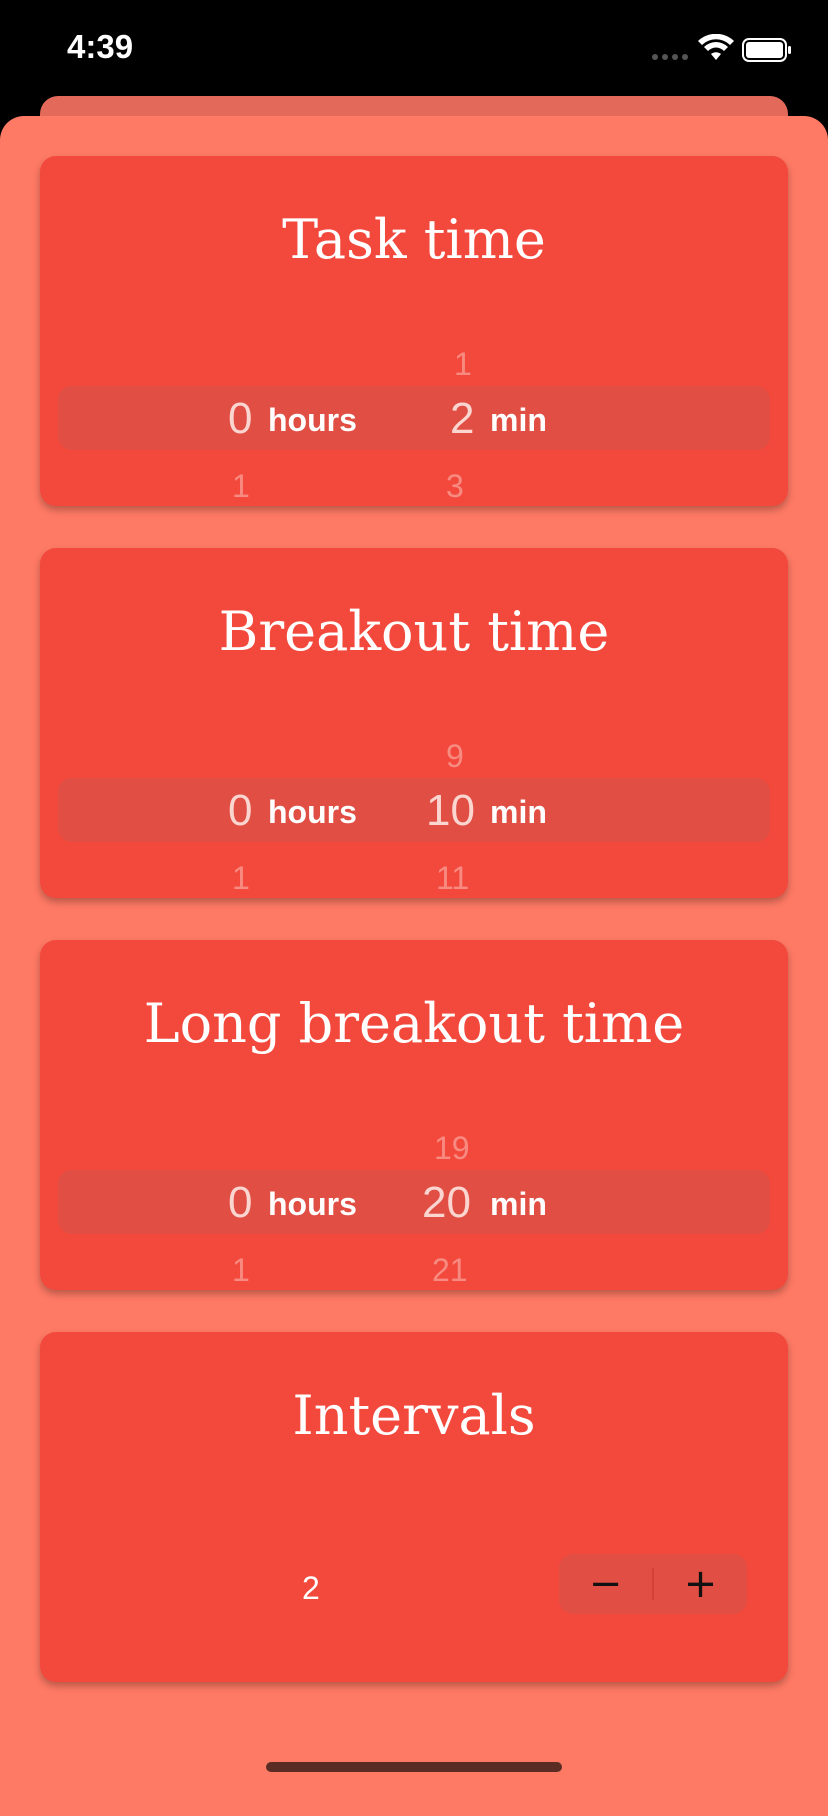 This screenshot has height=1816, width=828. What do you see at coordinates (414, 631) in the screenshot?
I see `card-title: Breakout time` at bounding box center [414, 631].